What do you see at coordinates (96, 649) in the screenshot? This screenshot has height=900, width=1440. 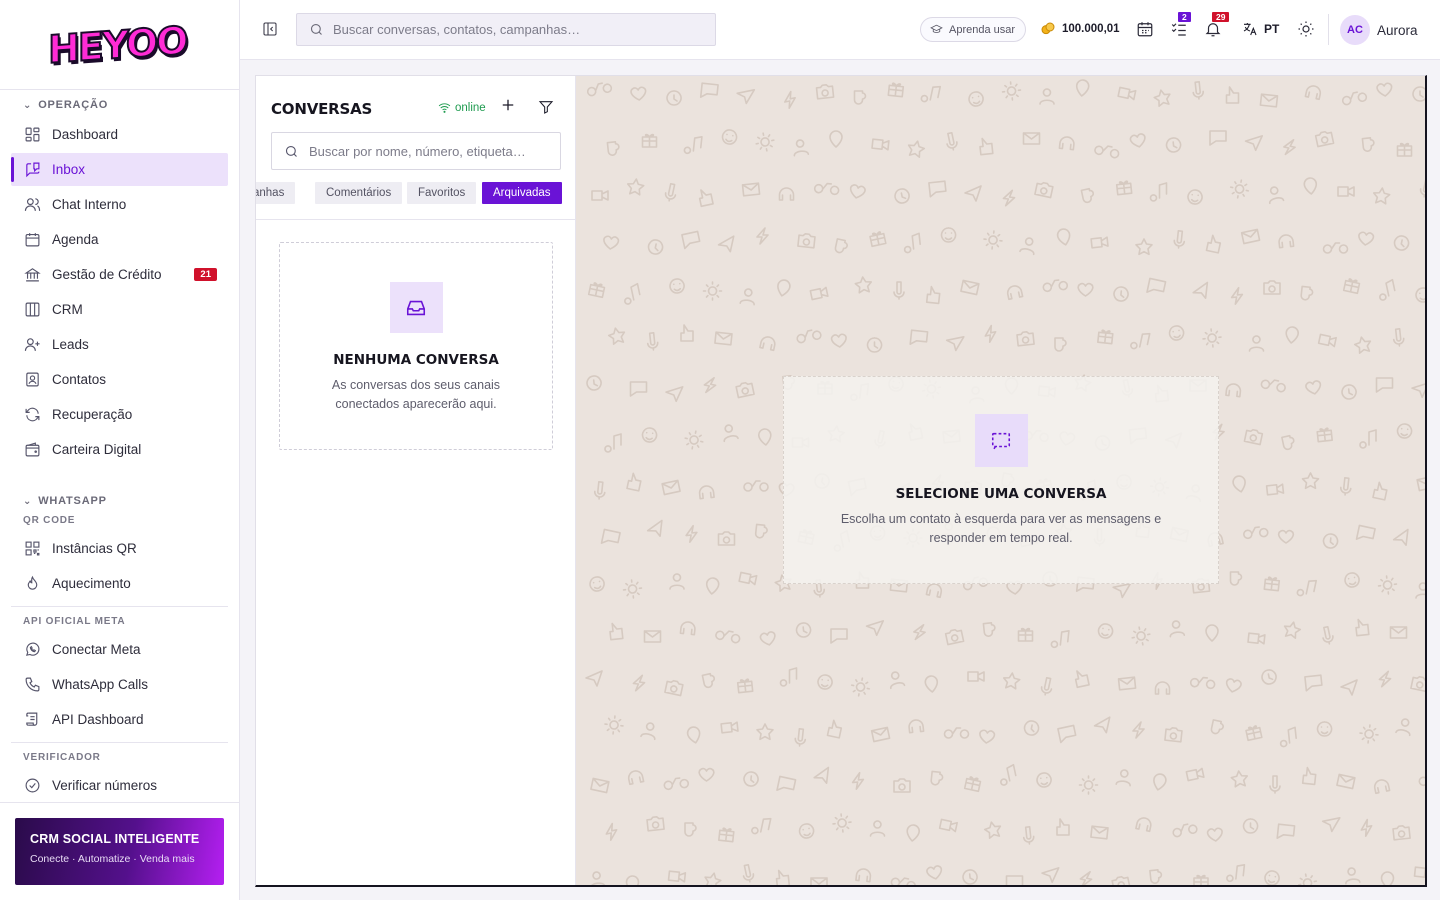 I see `sidebar-item-label: Conectar Meta` at bounding box center [96, 649].